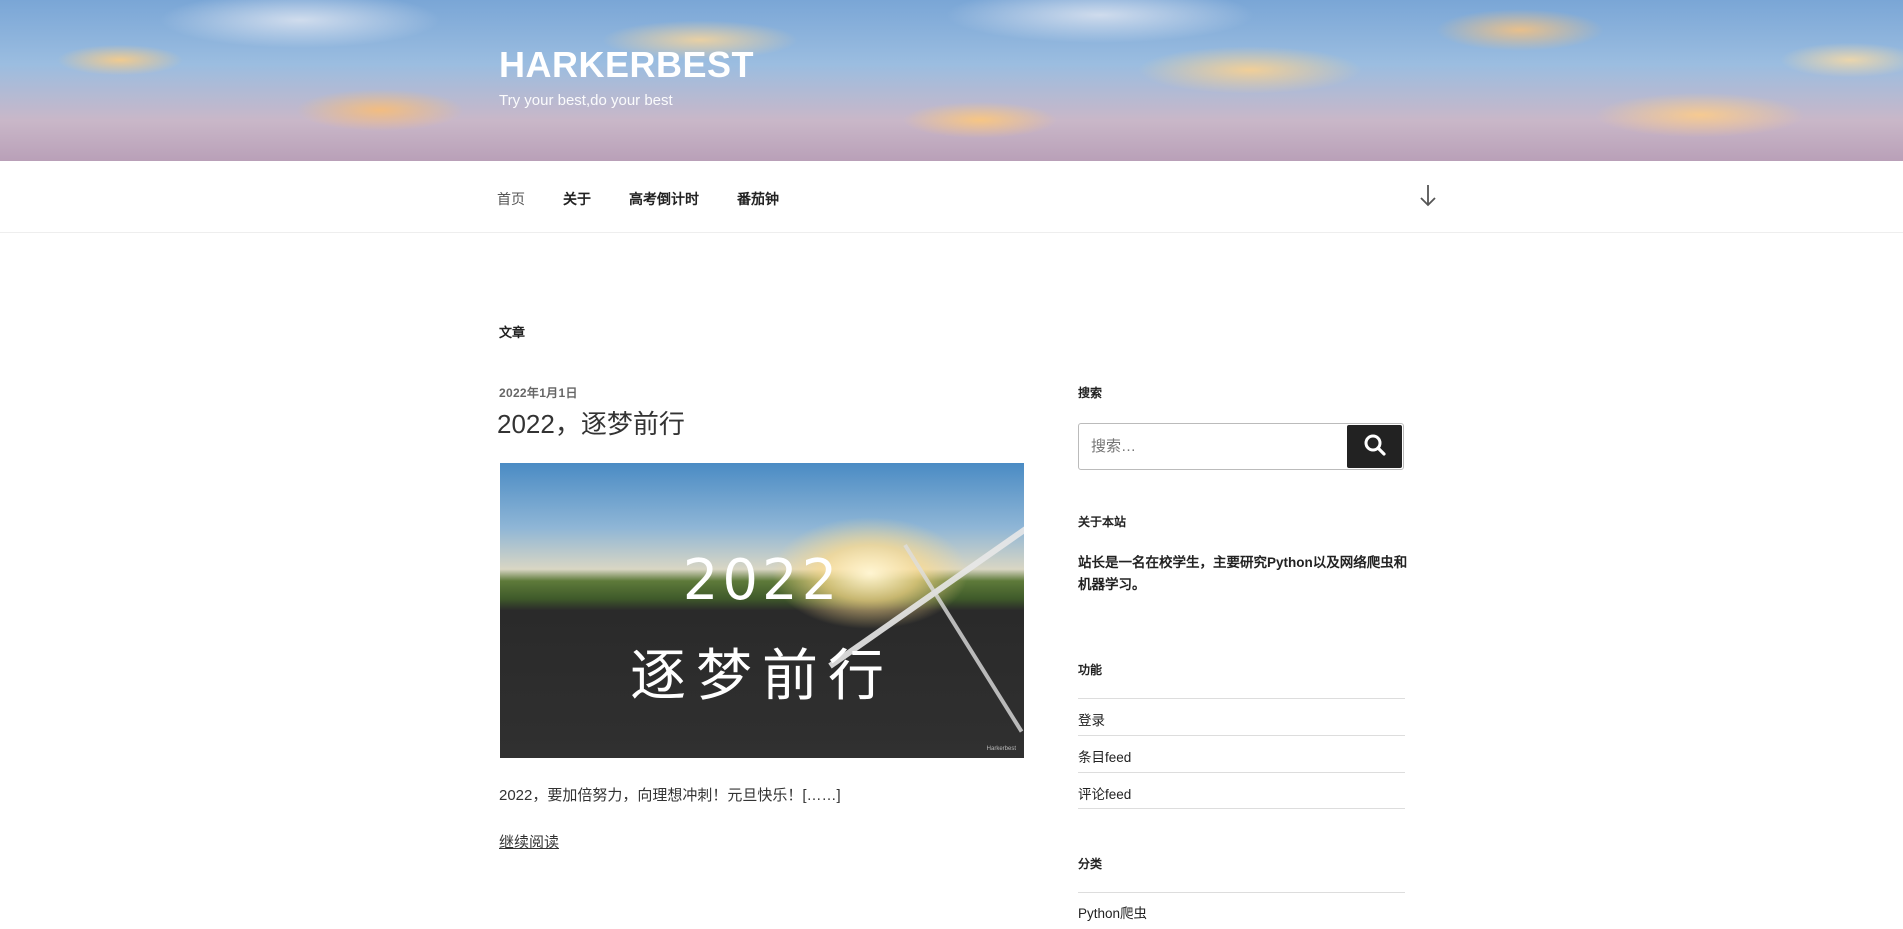 Image resolution: width=1903 pixels, height=929 pixels. Describe the element at coordinates (1102, 522) in the screenshot. I see `about-widget-title: 关于本站` at that location.